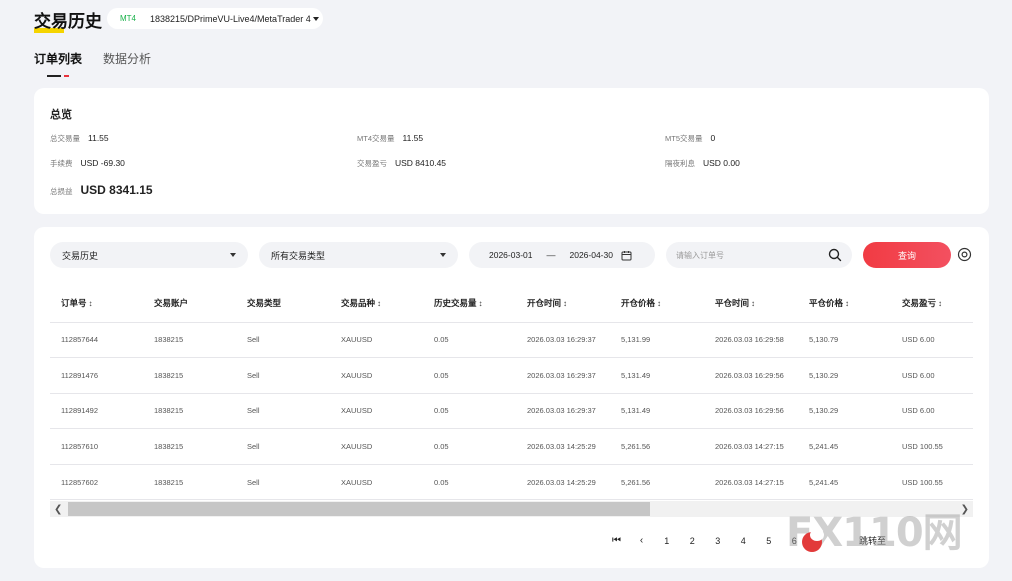  What do you see at coordinates (358, 255) in the screenshot?
I see `trade-type-select: 所有交易类型` at bounding box center [358, 255].